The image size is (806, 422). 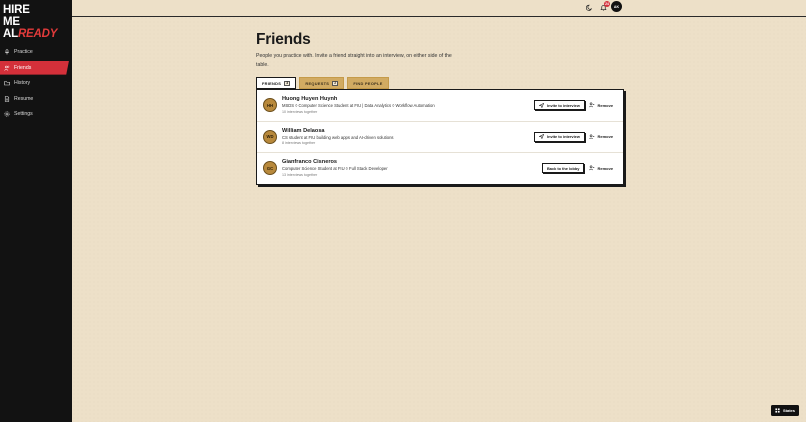 I want to click on tabs: FRIENDS 3 REQUESTS 2 FIND PEOPLE, so click(x=322, y=83).